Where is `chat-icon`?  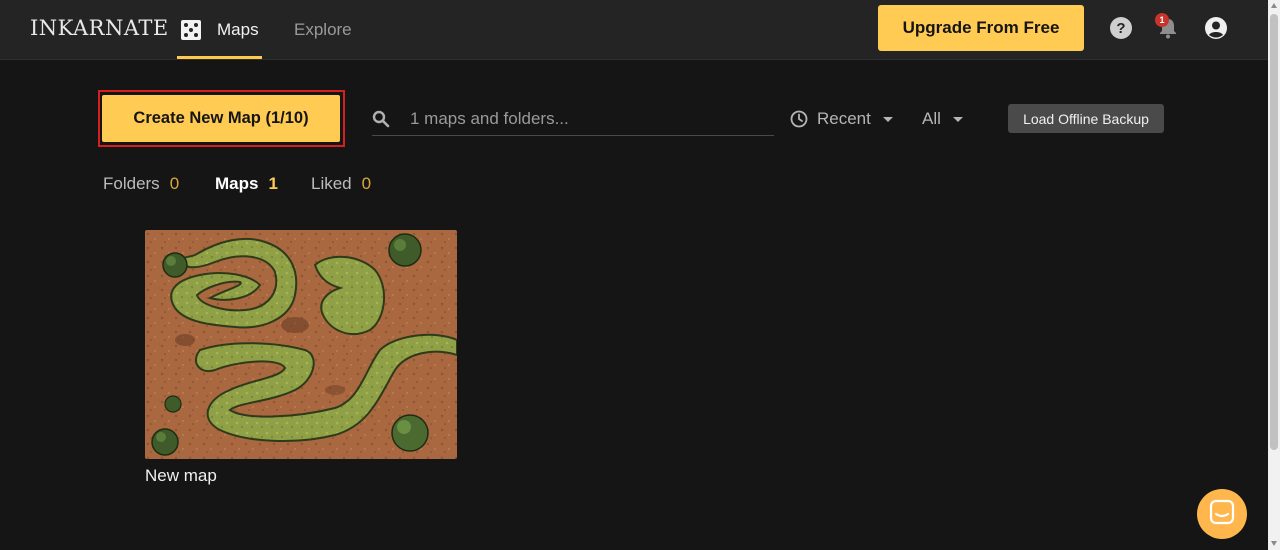
chat-icon is located at coordinates (1222, 514).